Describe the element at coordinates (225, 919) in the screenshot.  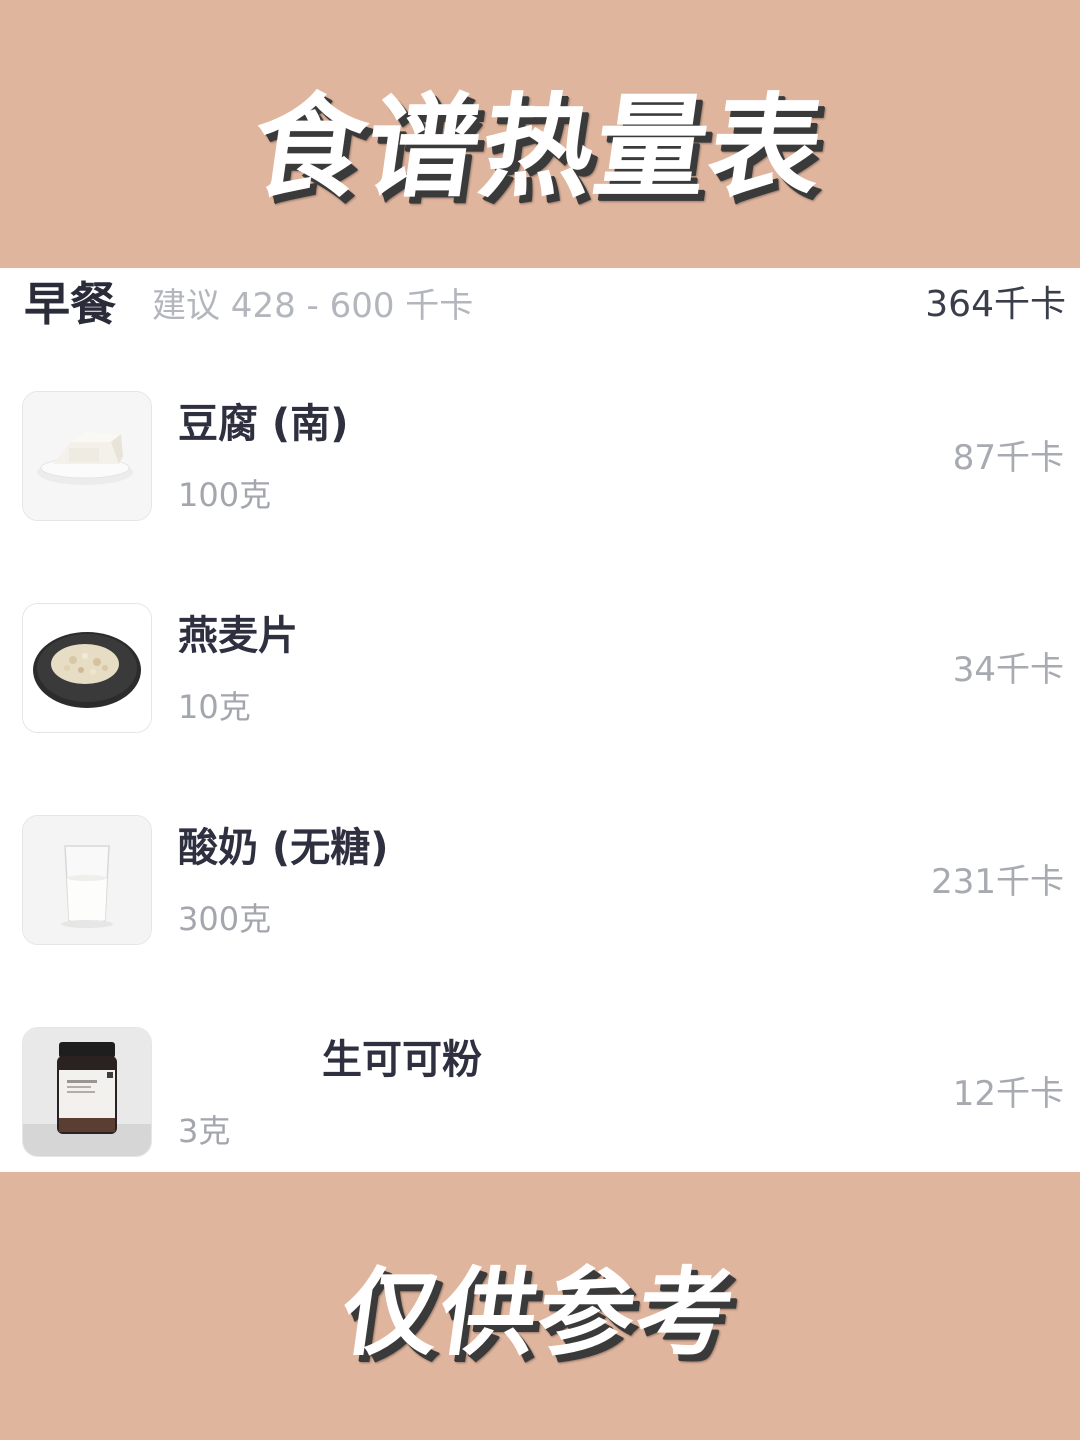
I see `food-quantity: 300克` at that location.